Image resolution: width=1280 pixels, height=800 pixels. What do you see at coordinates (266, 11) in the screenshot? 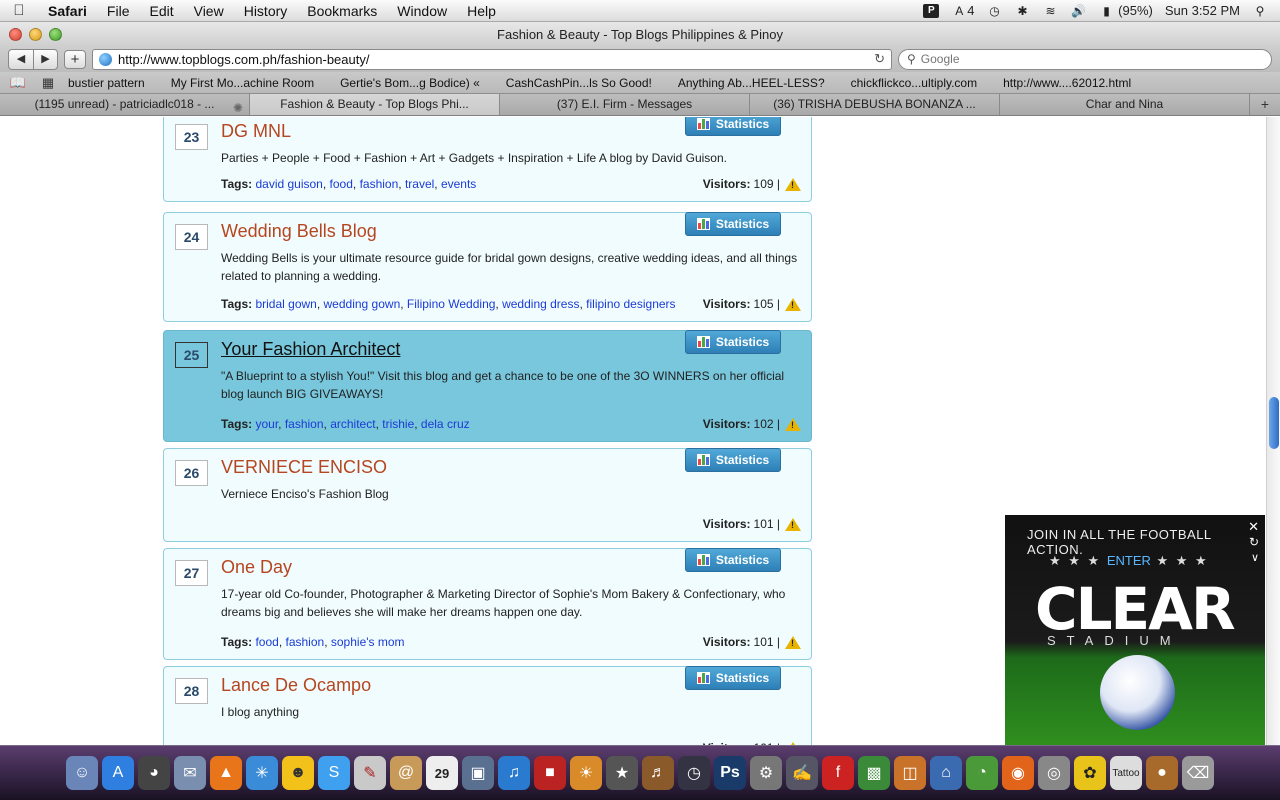
I see `menu-history: History` at bounding box center [266, 11].